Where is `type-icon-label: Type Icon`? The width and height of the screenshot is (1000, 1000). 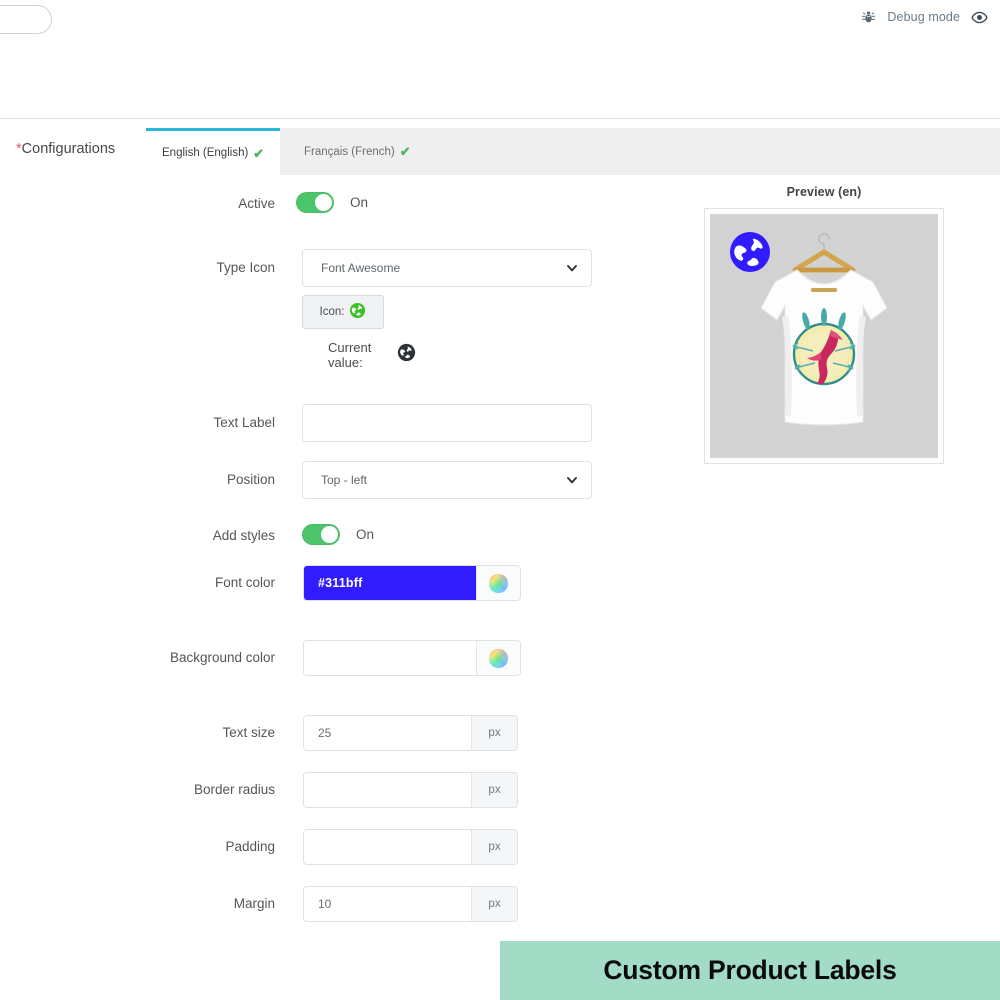
type-icon-label: Type Icon is located at coordinates (245, 267).